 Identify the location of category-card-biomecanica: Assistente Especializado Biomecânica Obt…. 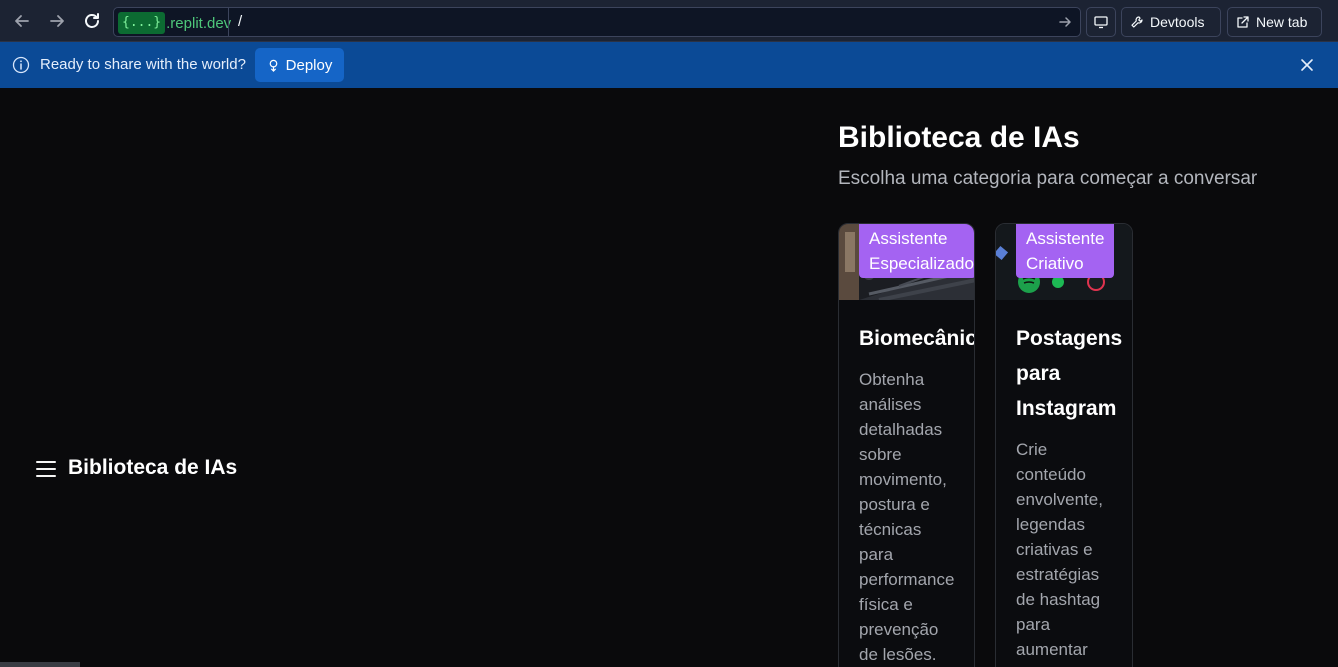
(906, 445).